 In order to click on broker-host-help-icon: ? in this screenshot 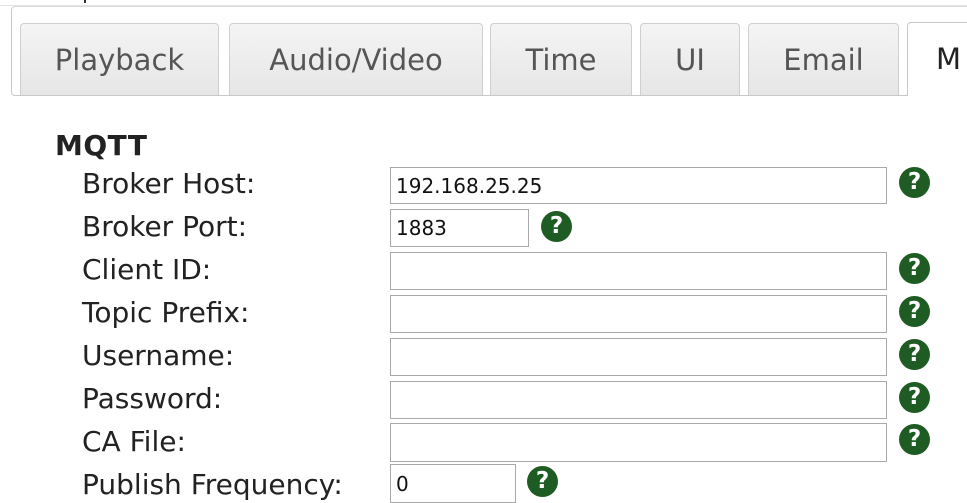, I will do `click(914, 182)`.